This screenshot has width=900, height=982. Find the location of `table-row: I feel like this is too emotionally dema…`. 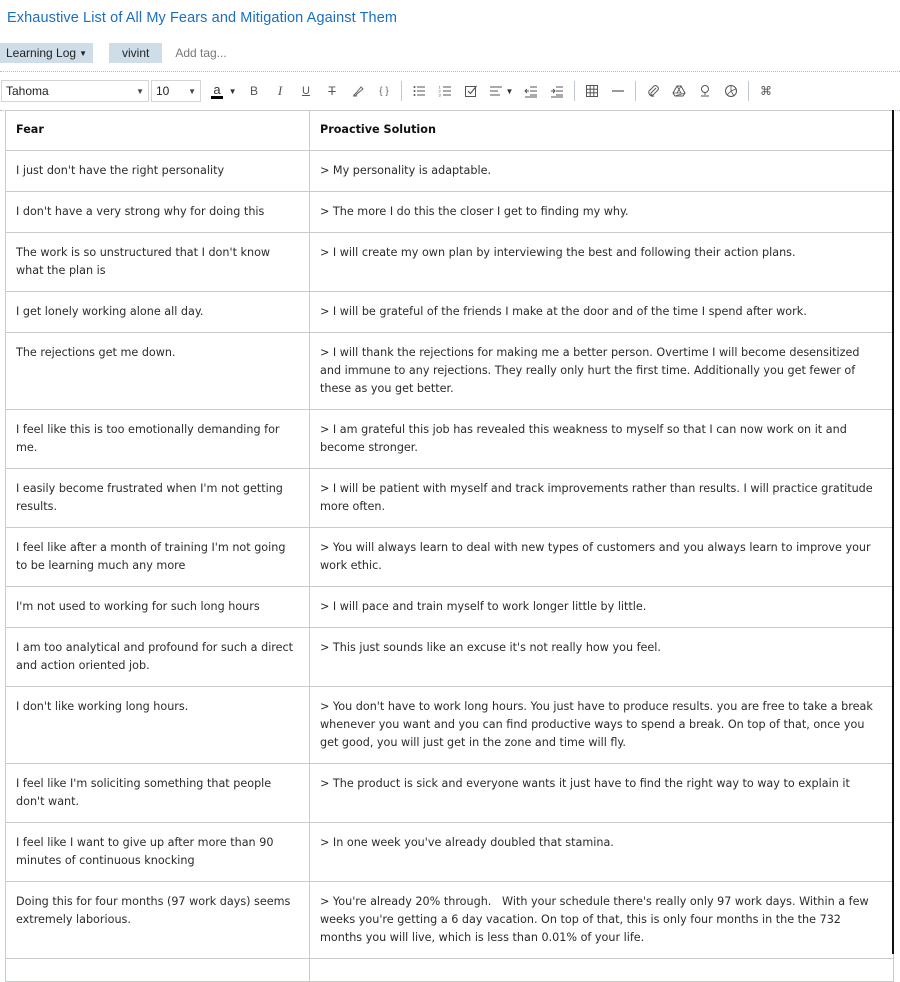

table-row: I feel like this is too emotionally dema… is located at coordinates (449, 439).